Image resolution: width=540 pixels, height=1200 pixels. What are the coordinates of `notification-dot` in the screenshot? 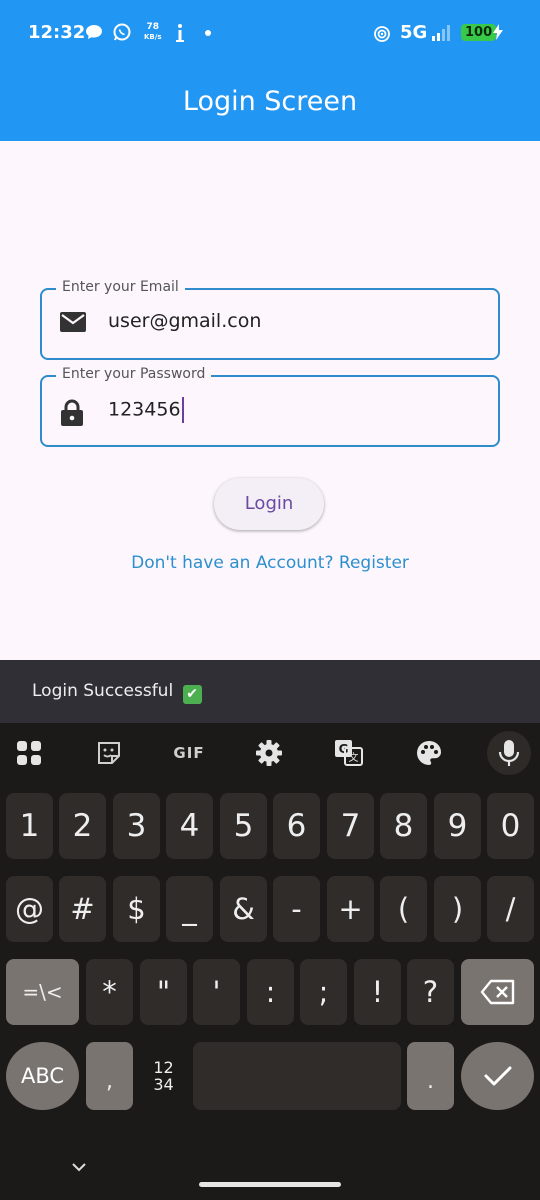 It's located at (208, 33).